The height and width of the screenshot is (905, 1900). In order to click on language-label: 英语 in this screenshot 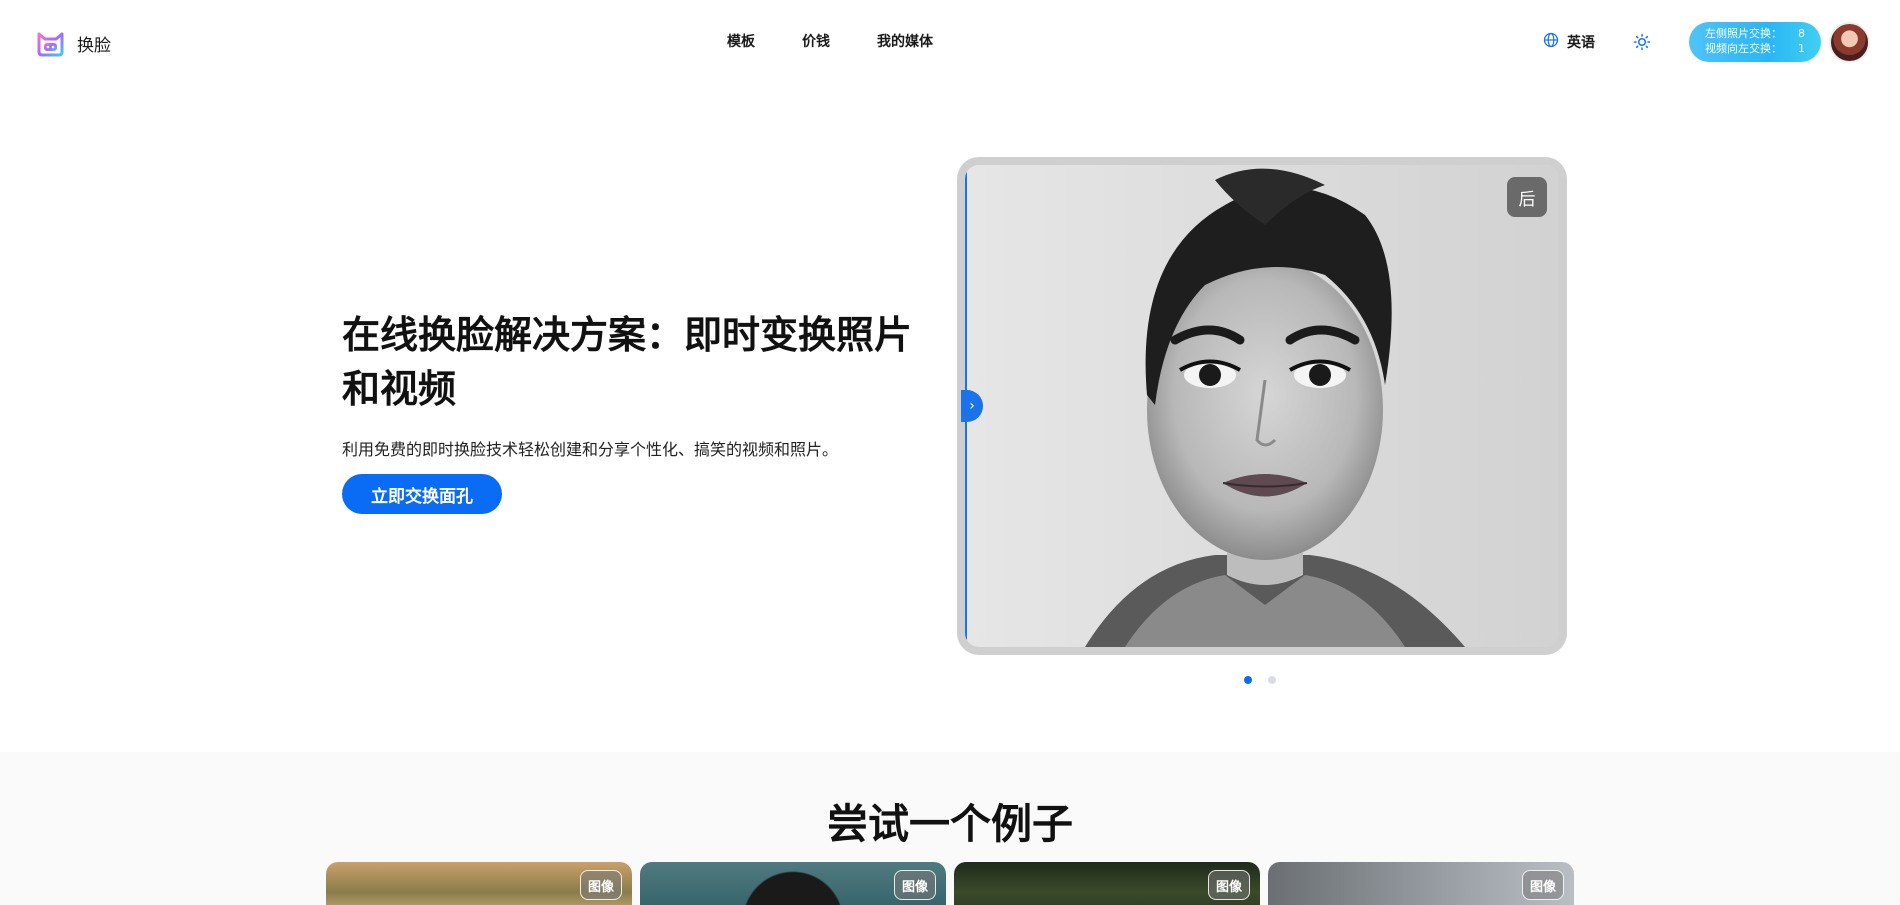, I will do `click(1581, 43)`.